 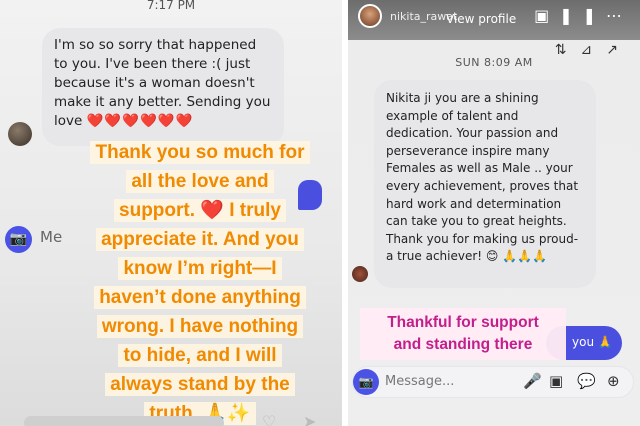 What do you see at coordinates (200, 210) in the screenshot?
I see `caption-line: support. ❤️ I truly` at bounding box center [200, 210].